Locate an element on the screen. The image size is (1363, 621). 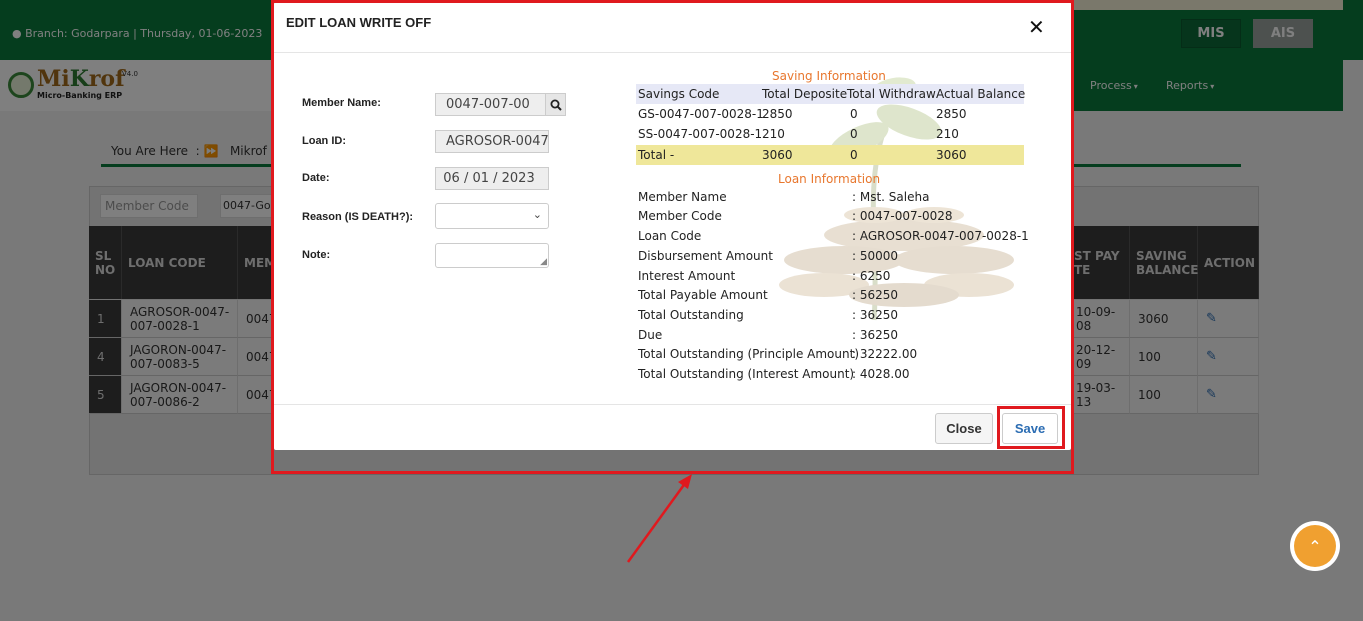
scroll-to-top-button: ⌃ is located at coordinates (1315, 546).